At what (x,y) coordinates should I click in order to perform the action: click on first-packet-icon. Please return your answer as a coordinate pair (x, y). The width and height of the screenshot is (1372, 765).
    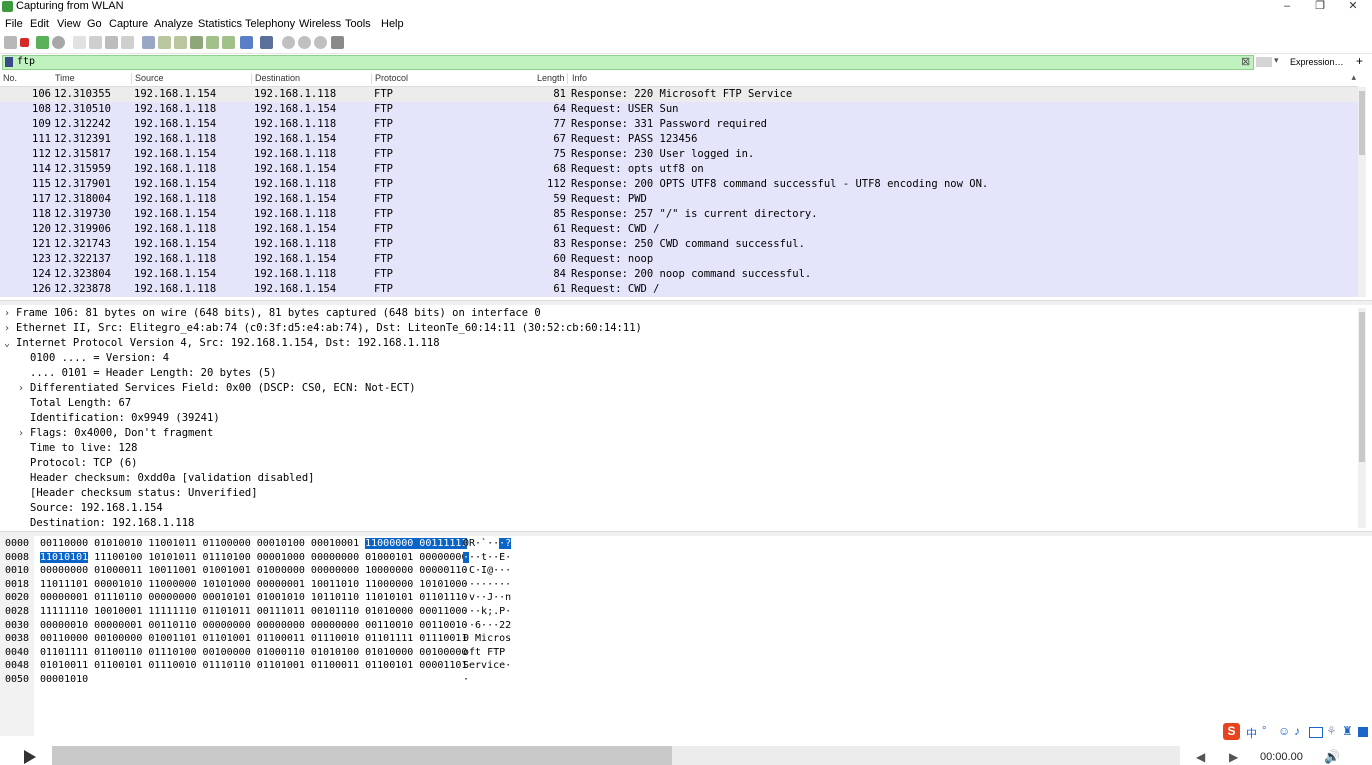
    Looking at the image, I should click on (212, 42).